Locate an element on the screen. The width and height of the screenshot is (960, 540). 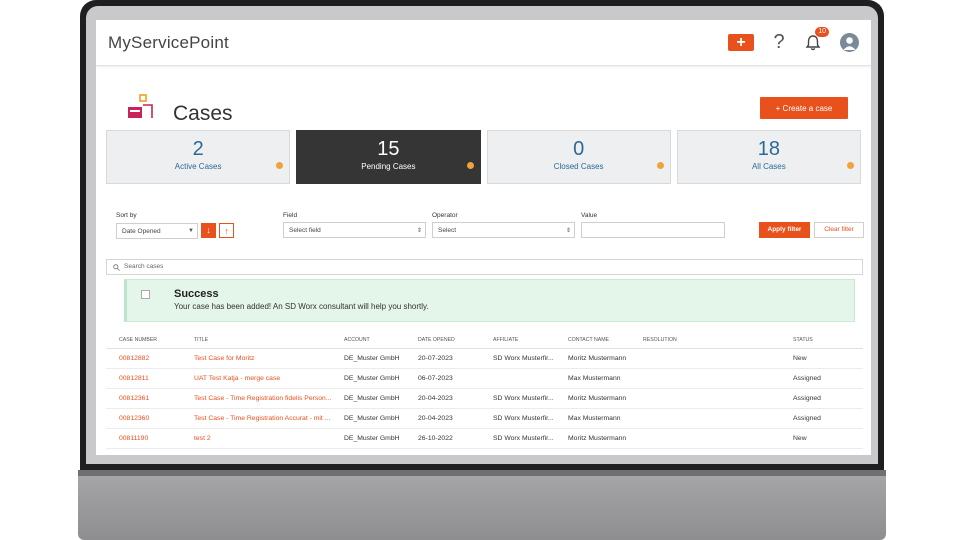
column-header: Case Number is located at coordinates (138, 340).